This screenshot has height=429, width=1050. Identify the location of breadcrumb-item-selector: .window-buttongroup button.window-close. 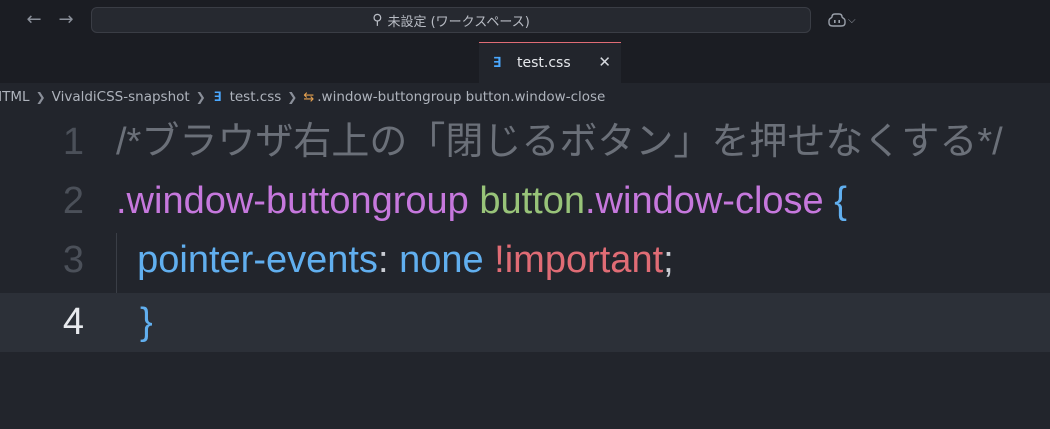
(461, 97).